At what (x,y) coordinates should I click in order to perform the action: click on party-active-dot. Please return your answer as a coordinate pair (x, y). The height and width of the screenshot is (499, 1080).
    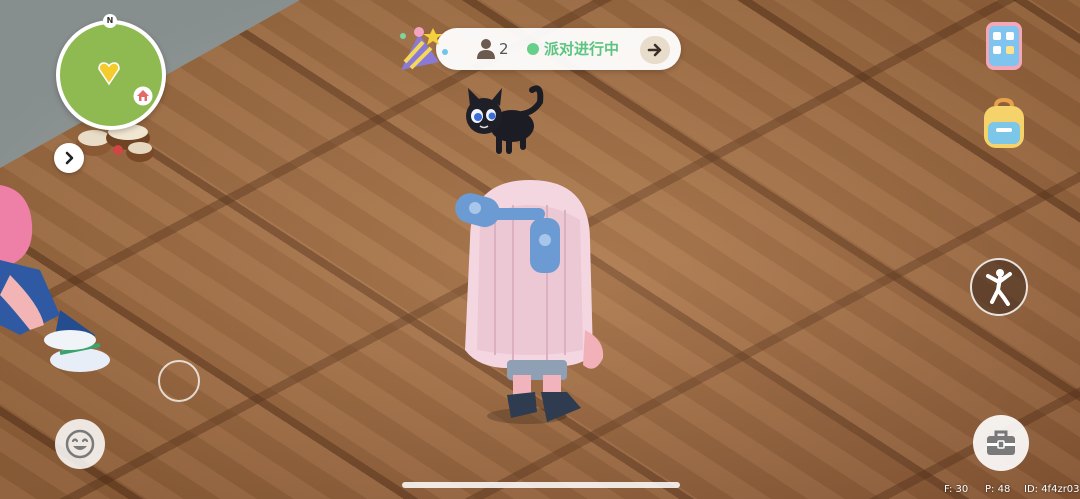
    Looking at the image, I should click on (533, 49).